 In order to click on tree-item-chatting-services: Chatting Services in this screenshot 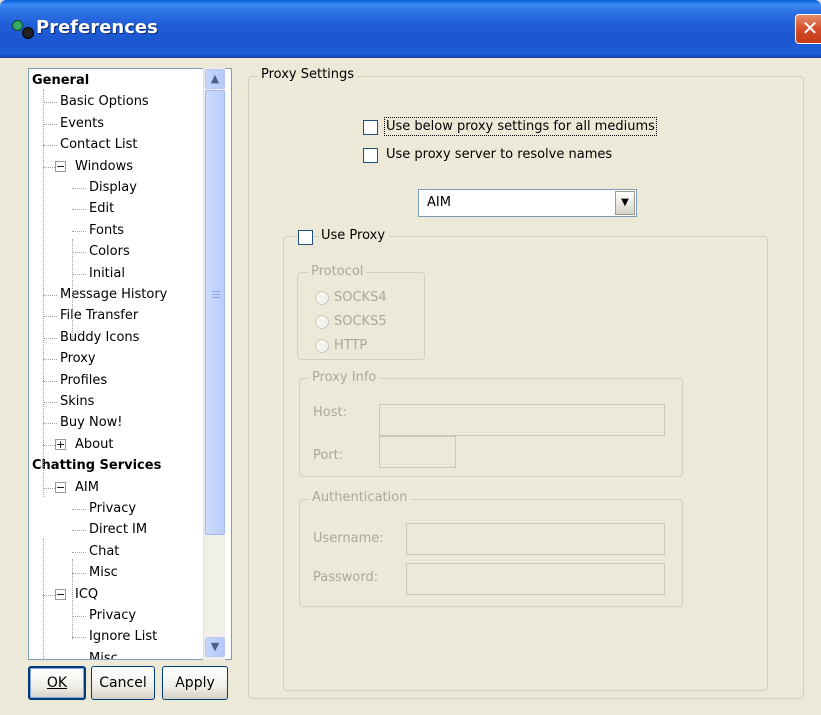, I will do `click(96, 465)`.